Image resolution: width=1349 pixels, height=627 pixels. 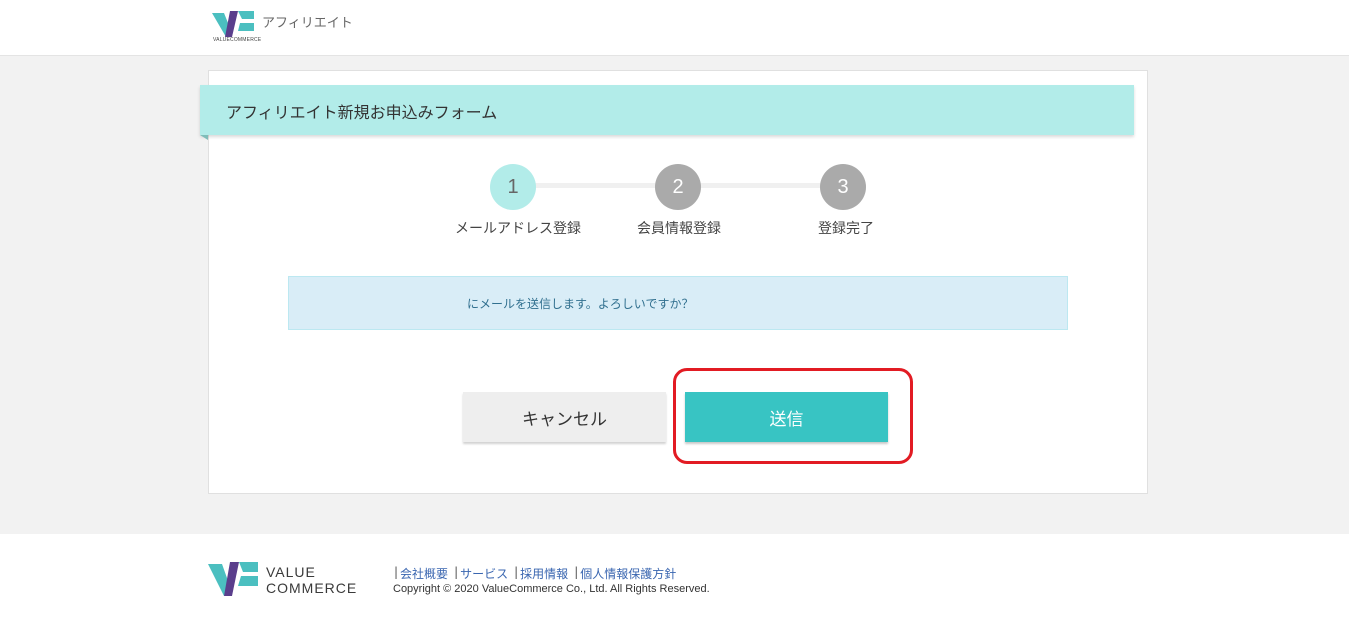 What do you see at coordinates (291, 572) in the screenshot?
I see `footer-brand-line1: VALUE` at bounding box center [291, 572].